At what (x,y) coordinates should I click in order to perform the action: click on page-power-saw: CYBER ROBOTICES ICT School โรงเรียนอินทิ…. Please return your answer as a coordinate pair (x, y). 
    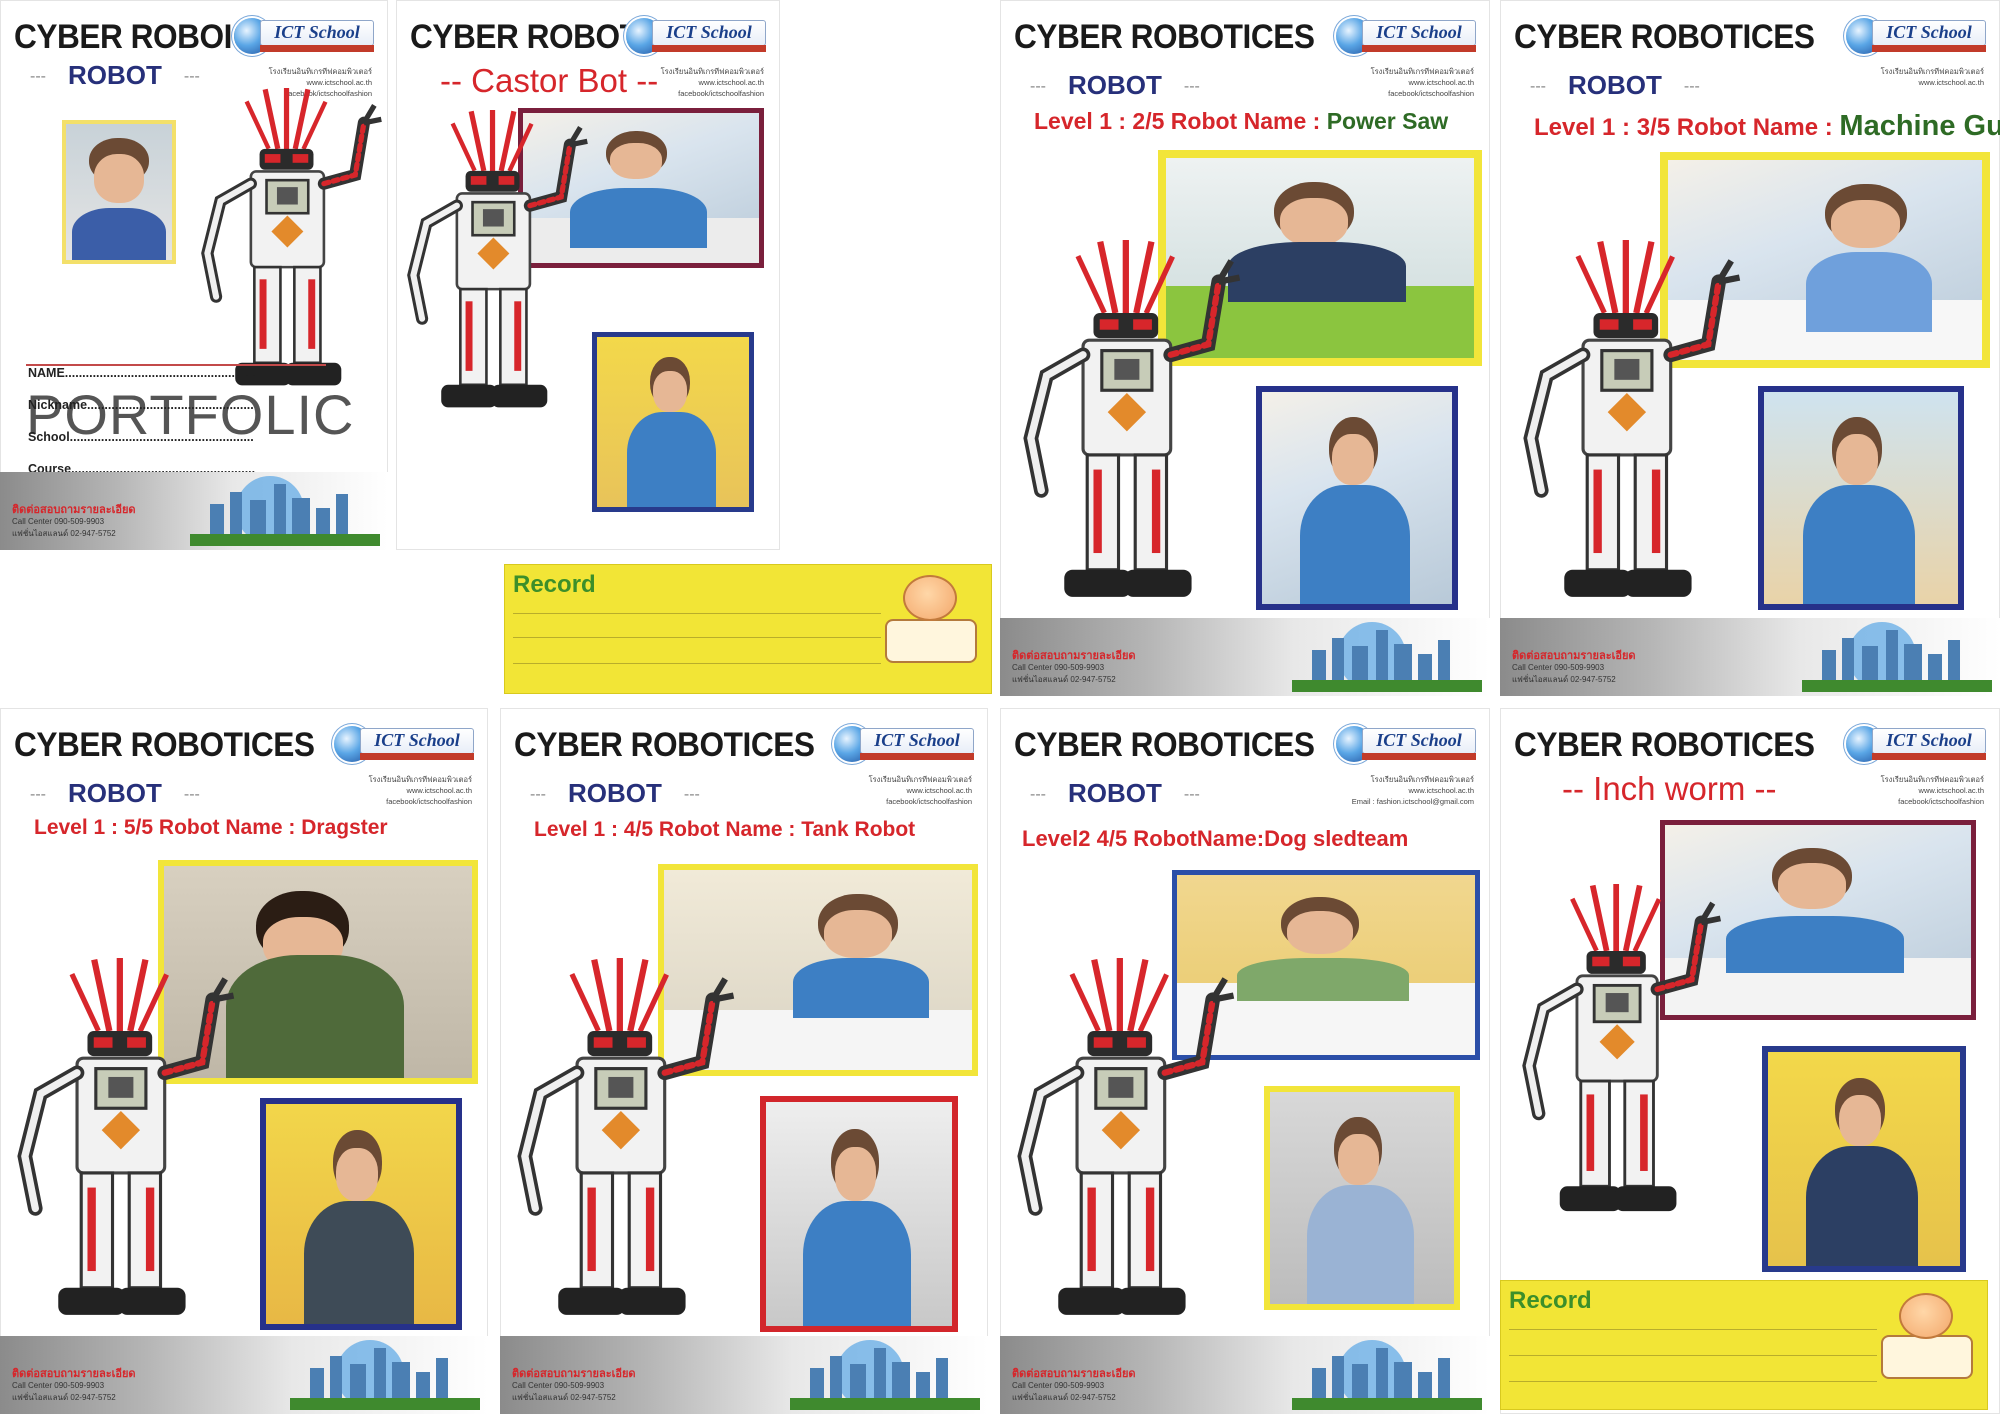
    Looking at the image, I should click on (1245, 348).